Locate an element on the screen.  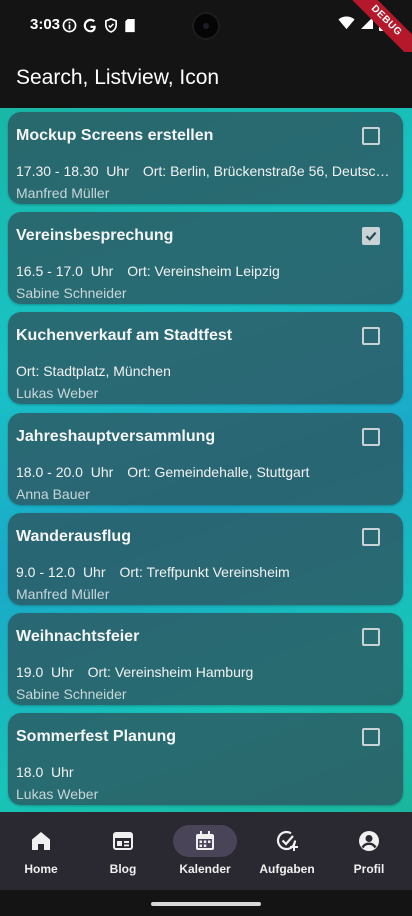
home-indicator is located at coordinates (206, 904).